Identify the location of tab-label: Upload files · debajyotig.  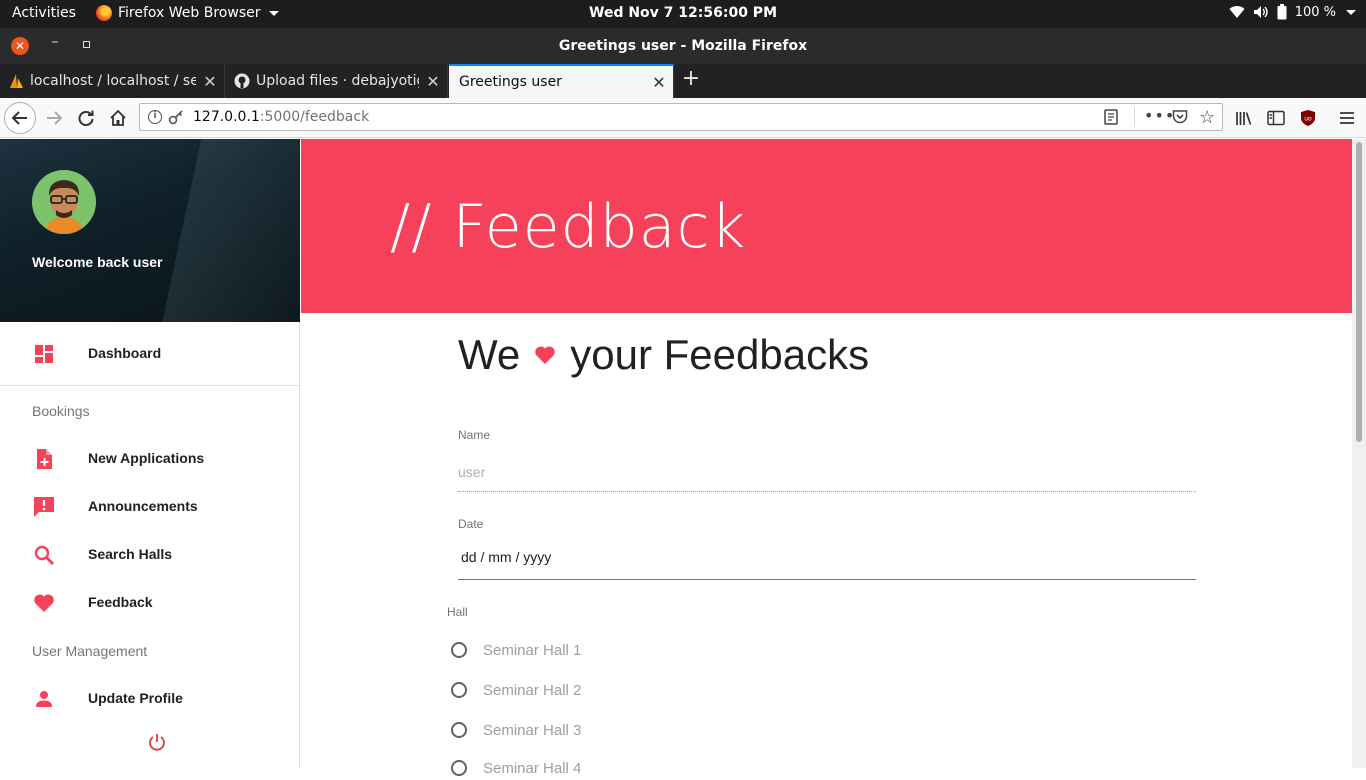
(337, 81).